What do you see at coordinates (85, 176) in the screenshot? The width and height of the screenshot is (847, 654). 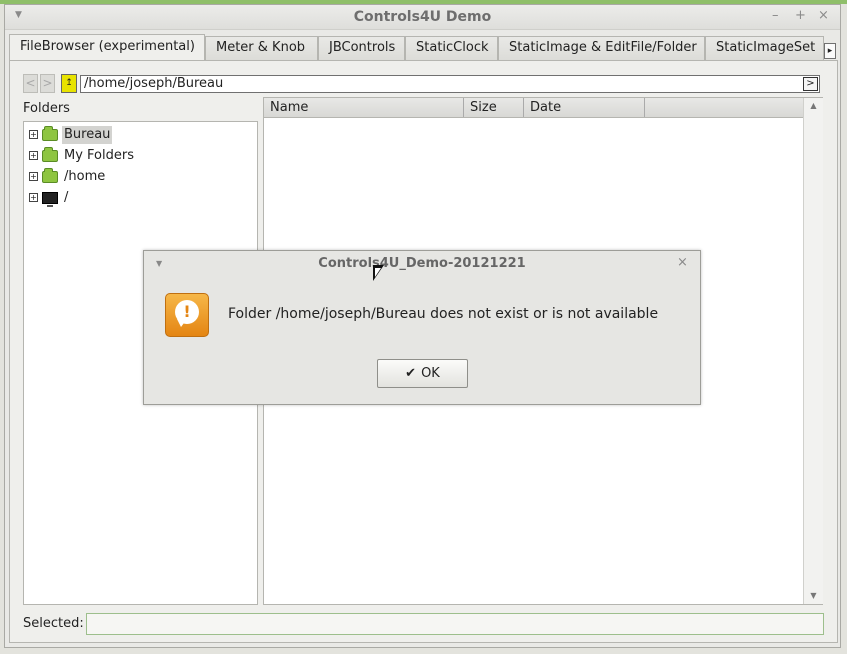 I see `tree-item-label: /home` at bounding box center [85, 176].